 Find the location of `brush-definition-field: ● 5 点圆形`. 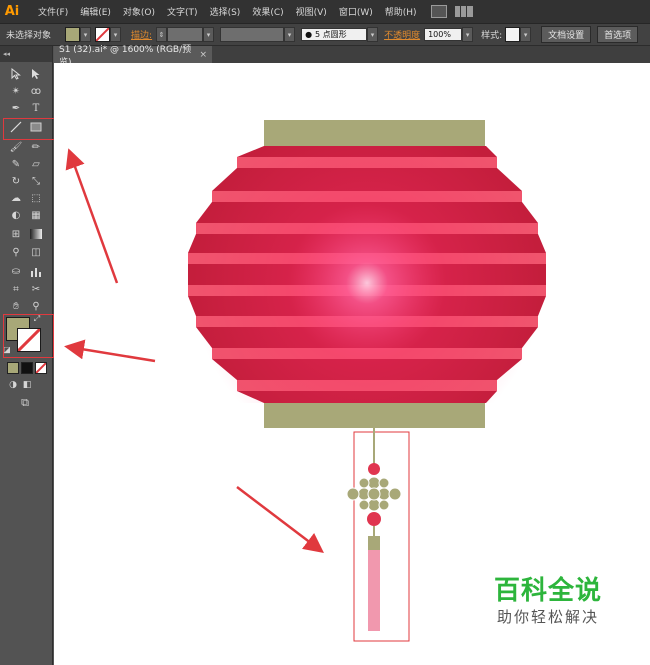

brush-definition-field: ● 5 点圆形 is located at coordinates (334, 34).